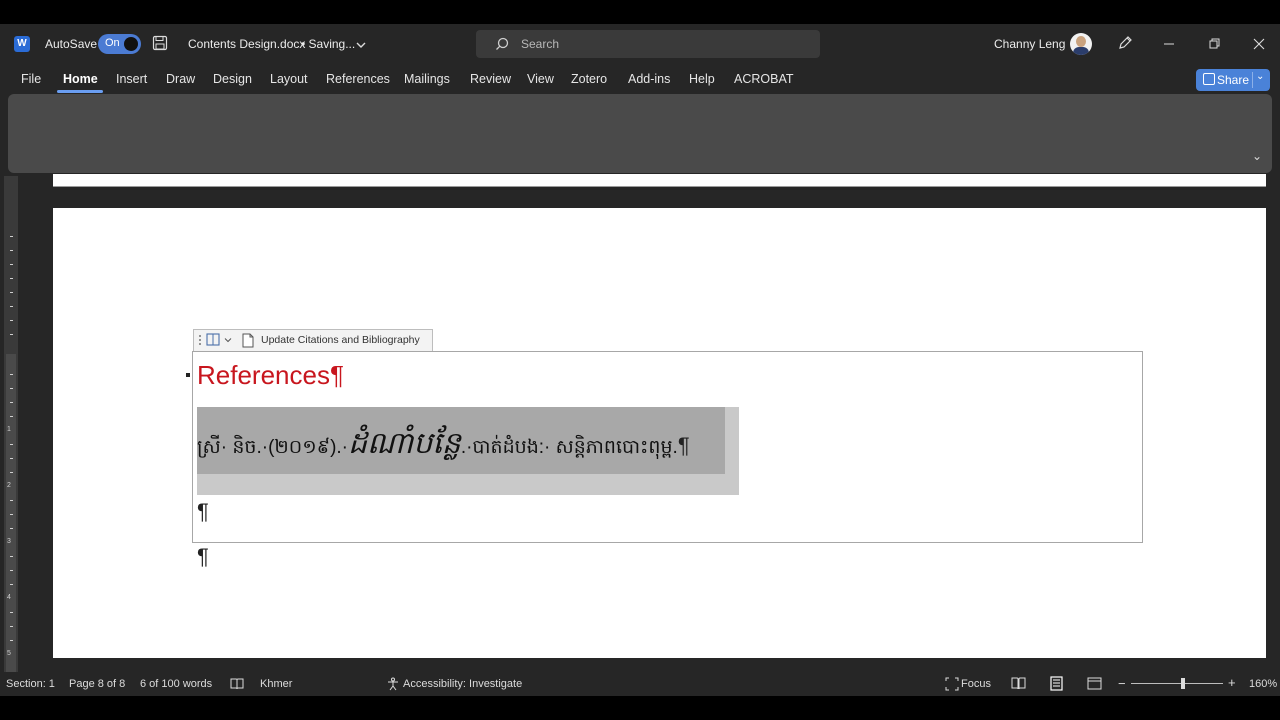 This screenshot has height=720, width=1280. I want to click on share-icon, so click(1209, 79).